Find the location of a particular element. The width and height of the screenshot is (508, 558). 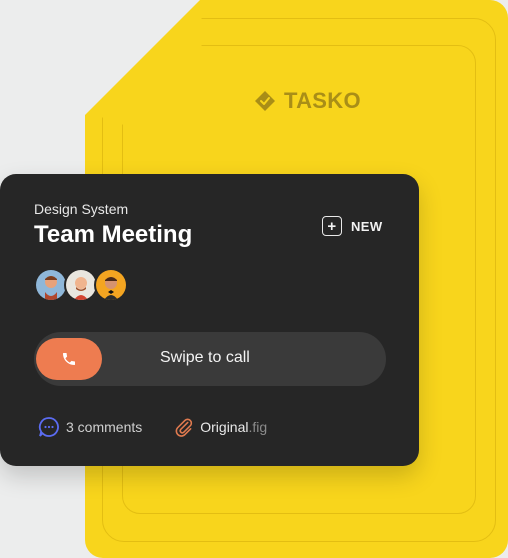

swipe-to-call-slider: Swipe to call is located at coordinates (210, 359).